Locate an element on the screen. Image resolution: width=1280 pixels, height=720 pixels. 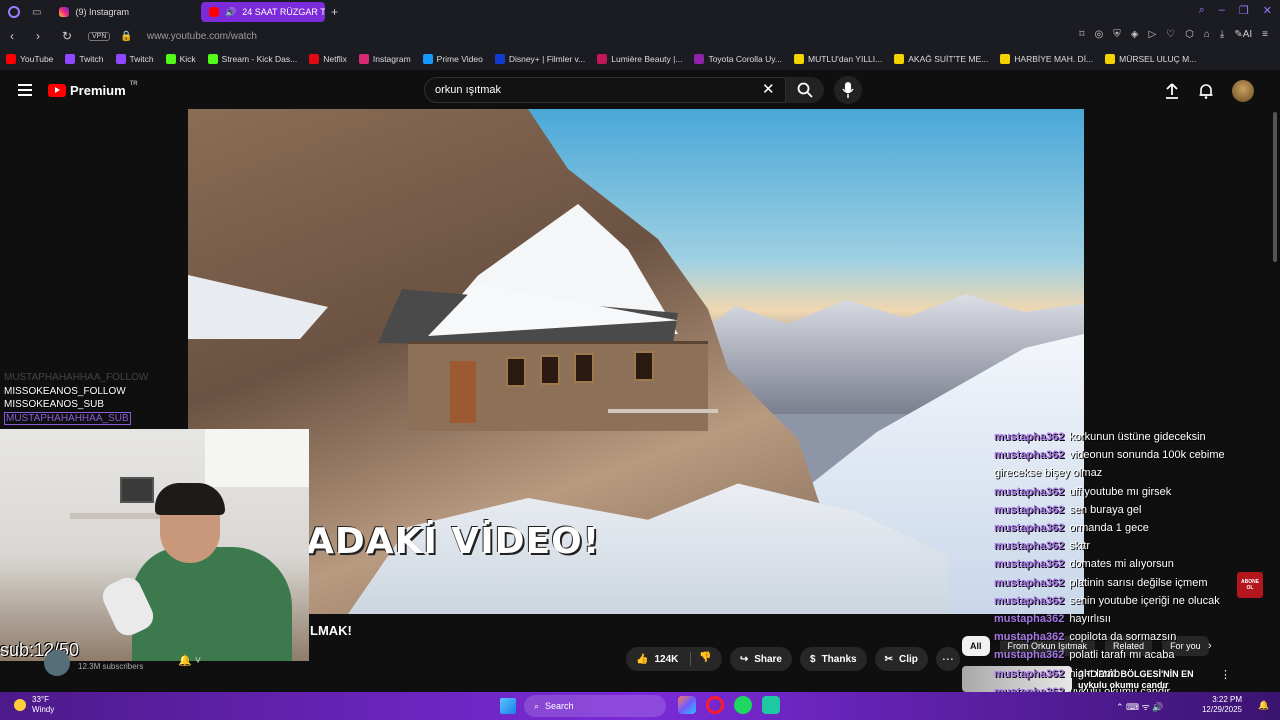
vpn-badge: VPN is located at coordinates (99, 36).